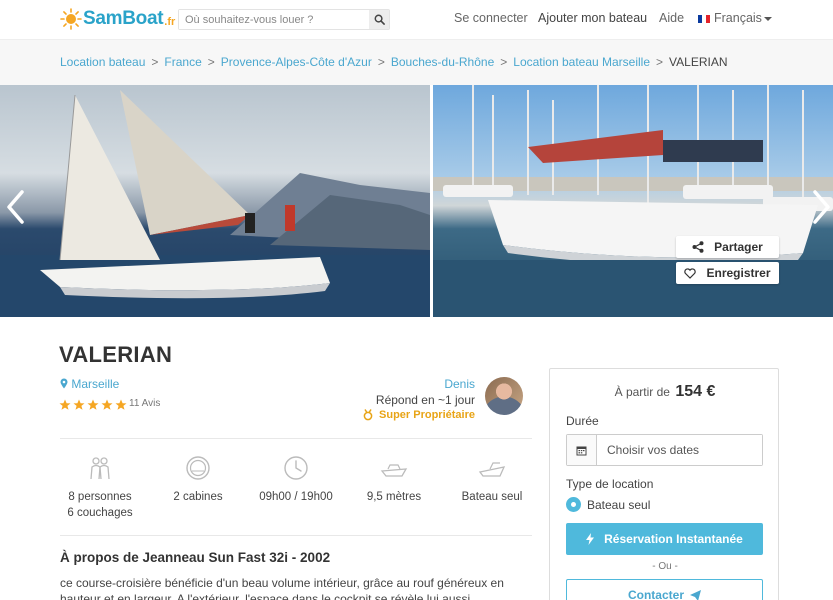 The height and width of the screenshot is (600, 833). What do you see at coordinates (695, 391) in the screenshot?
I see `price-value: 154 €` at bounding box center [695, 391].